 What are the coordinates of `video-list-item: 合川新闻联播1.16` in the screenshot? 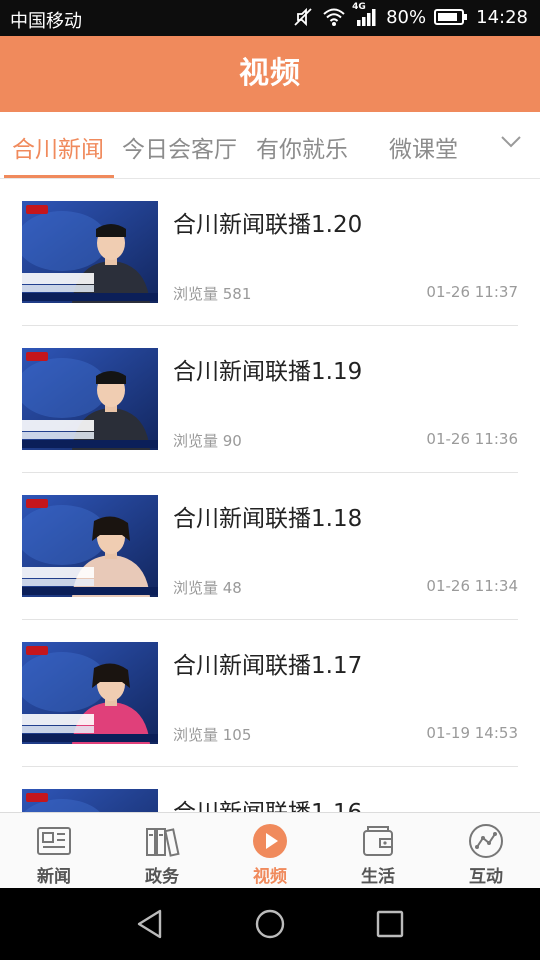 It's located at (270, 789).